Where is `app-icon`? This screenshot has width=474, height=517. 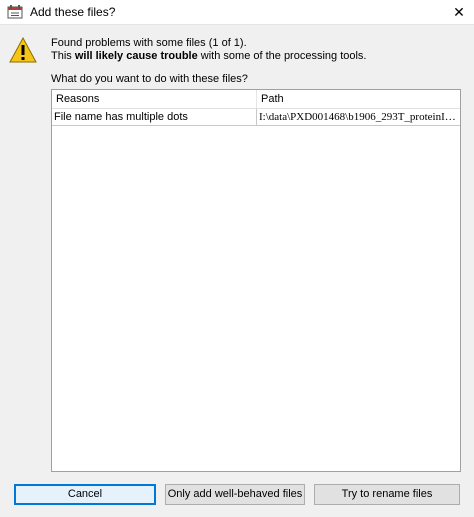
app-icon is located at coordinates (15, 12).